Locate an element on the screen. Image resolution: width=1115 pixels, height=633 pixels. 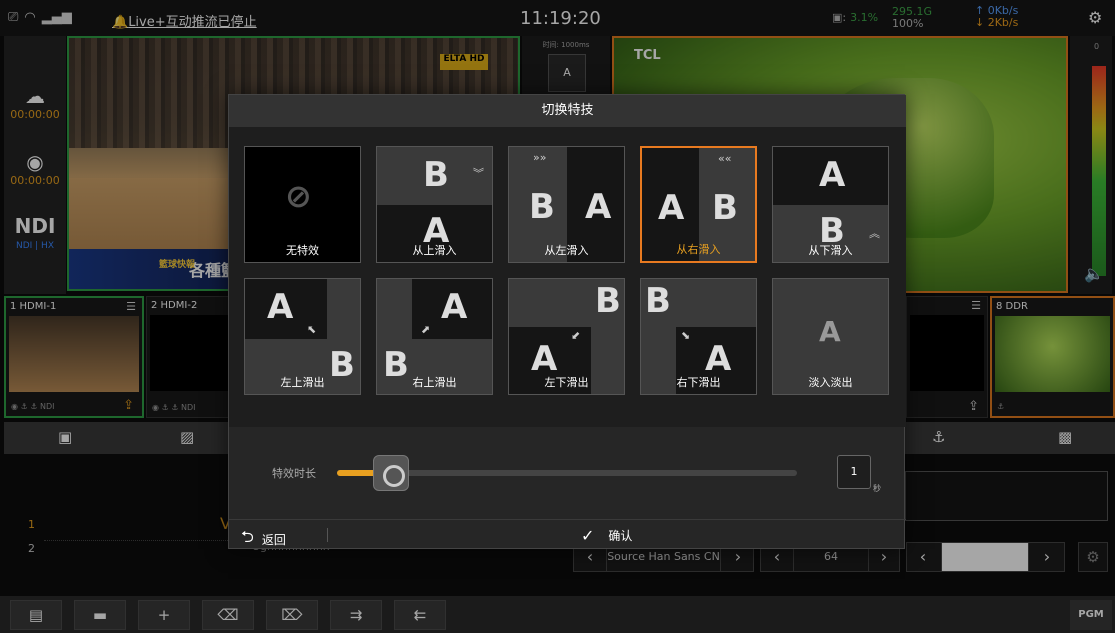
chevron-down-icon: ︾ is located at coordinates (478, 173).